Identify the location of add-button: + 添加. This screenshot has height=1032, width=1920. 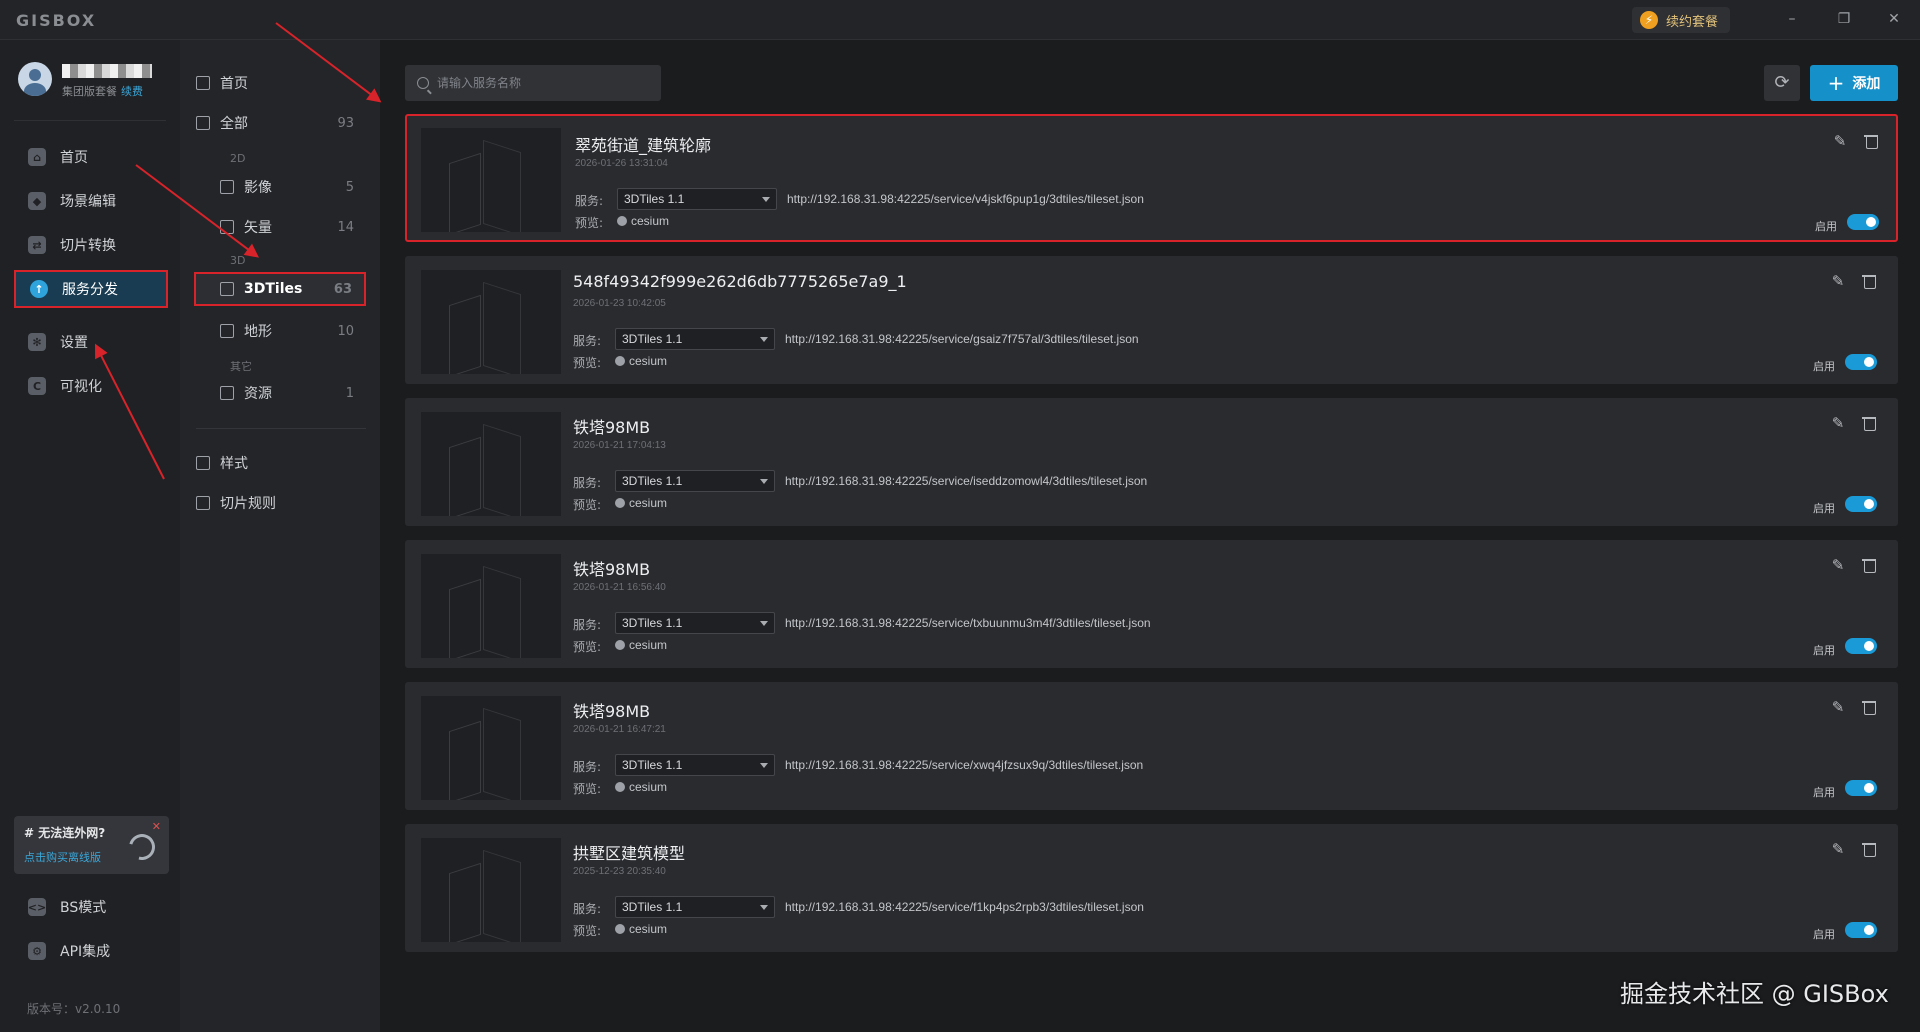
(1854, 83).